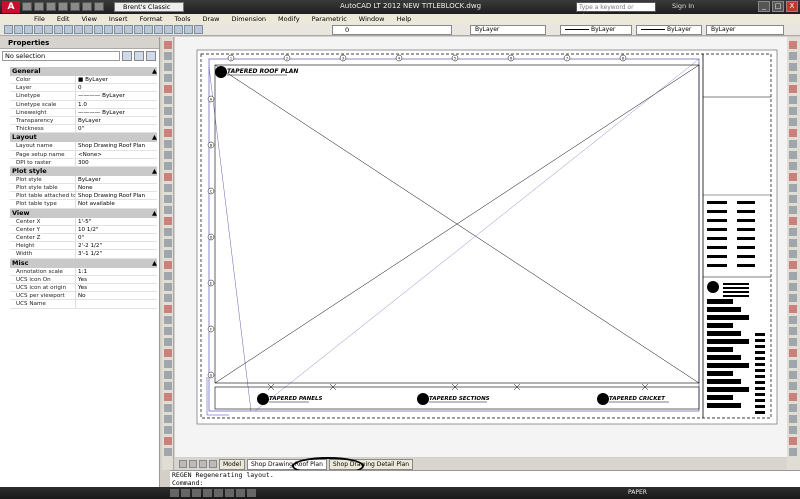  What do you see at coordinates (196, 493) in the screenshot?
I see `ortho-icon` at bounding box center [196, 493].